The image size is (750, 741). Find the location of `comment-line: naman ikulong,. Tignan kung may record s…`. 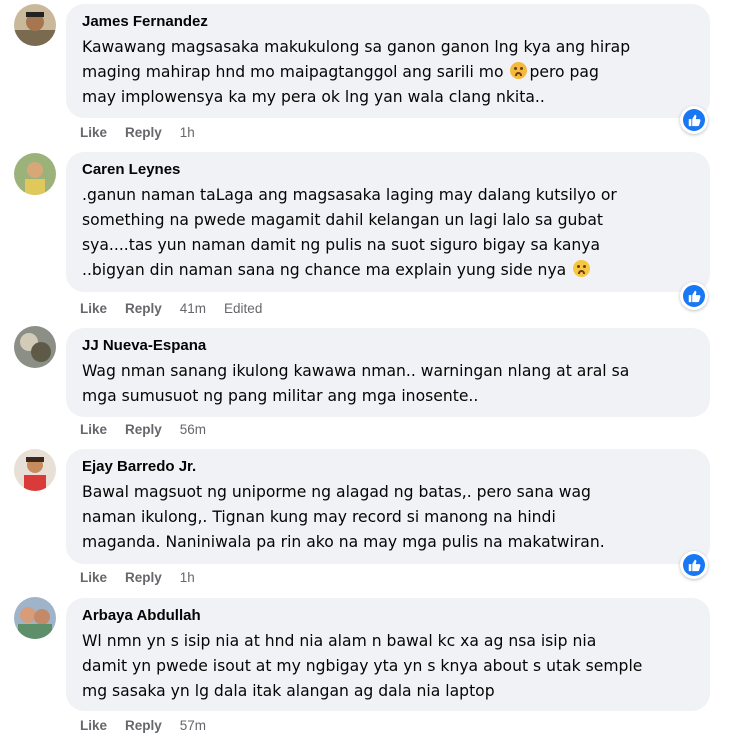

comment-line: naman ikulong,. Tignan kung may record s… is located at coordinates (319, 517).